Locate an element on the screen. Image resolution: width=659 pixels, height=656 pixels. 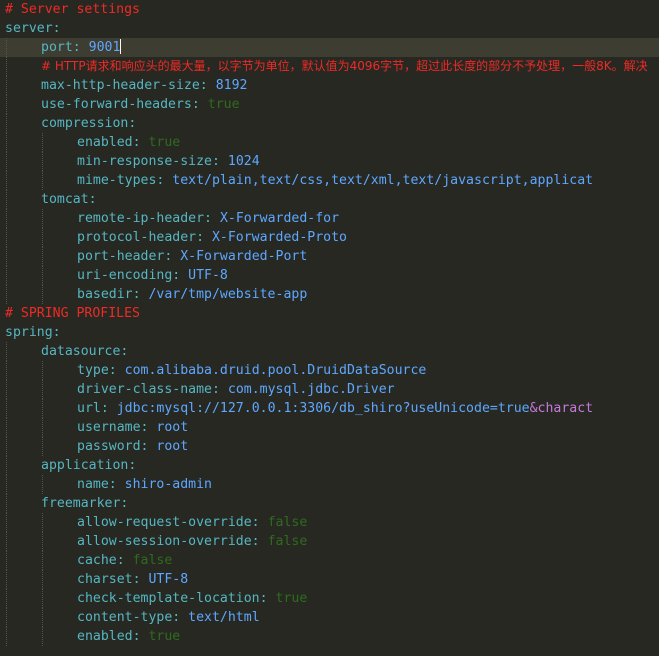
code-line: # Server settings is located at coordinates (329, 9).